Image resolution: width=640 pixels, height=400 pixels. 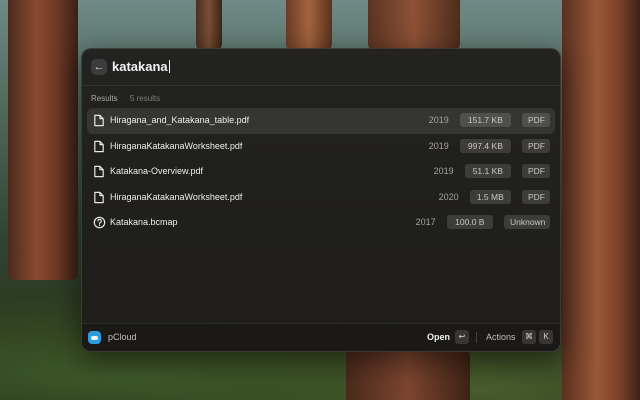 I want to click on app-name: pCloud, so click(x=122, y=337).